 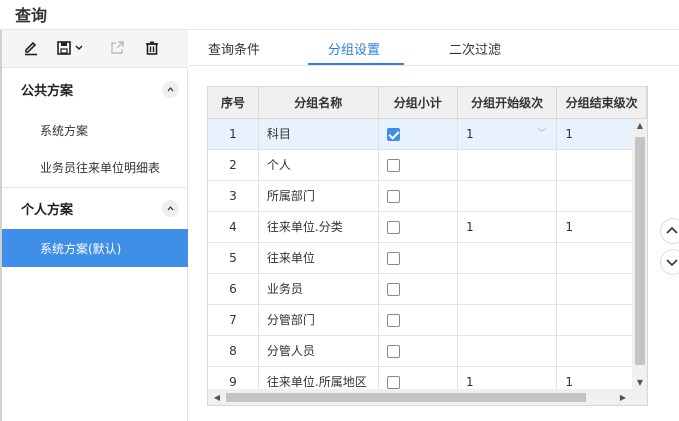 What do you see at coordinates (434, 48) in the screenshot?
I see `tab-bar: 查询条件 分组设置 二次过滤` at bounding box center [434, 48].